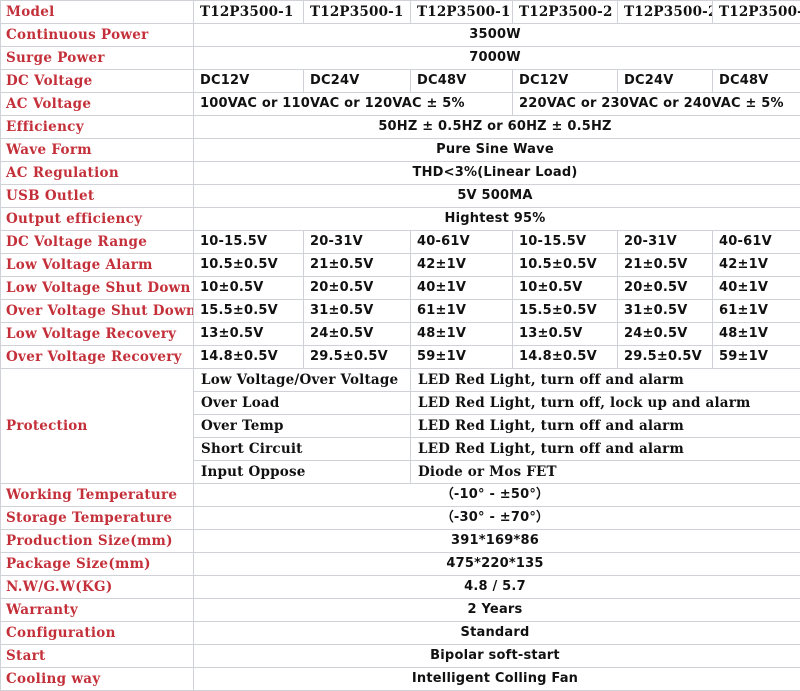  I want to click on low-voltage-shut-down-value-1: 10±0.5V, so click(249, 288).